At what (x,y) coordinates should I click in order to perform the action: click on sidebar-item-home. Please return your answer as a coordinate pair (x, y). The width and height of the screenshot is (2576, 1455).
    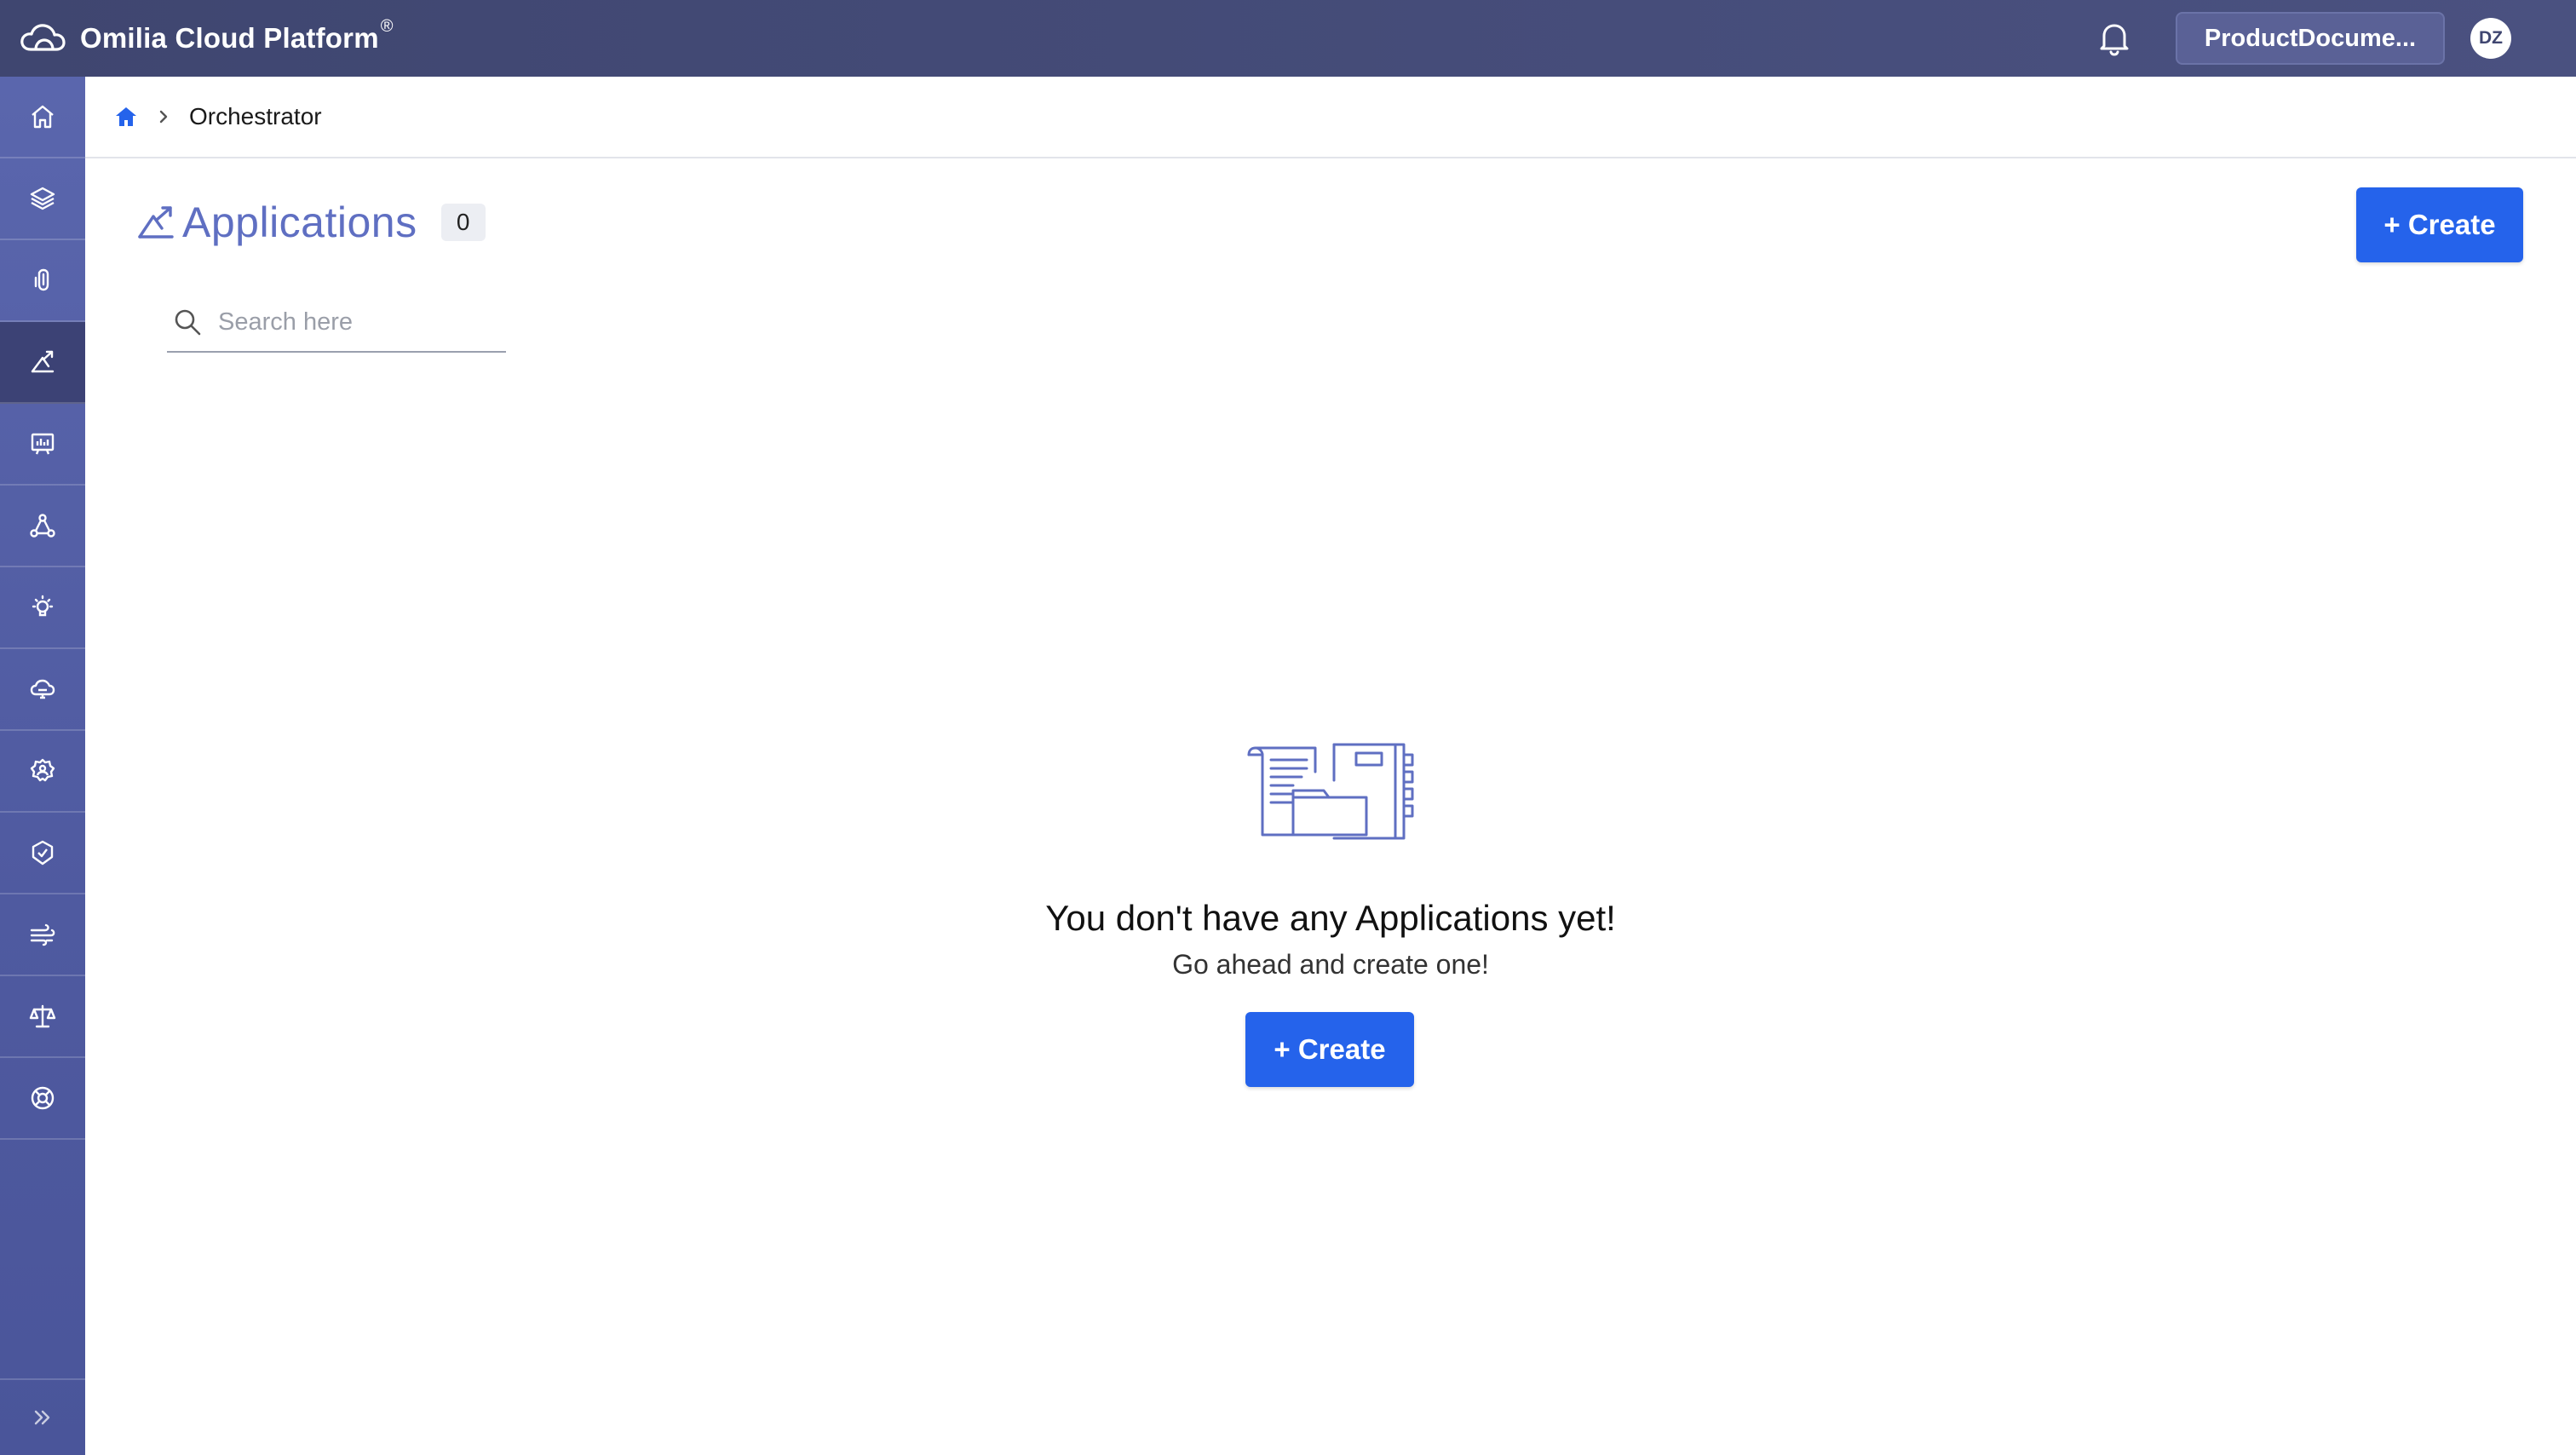
    Looking at the image, I should click on (43, 118).